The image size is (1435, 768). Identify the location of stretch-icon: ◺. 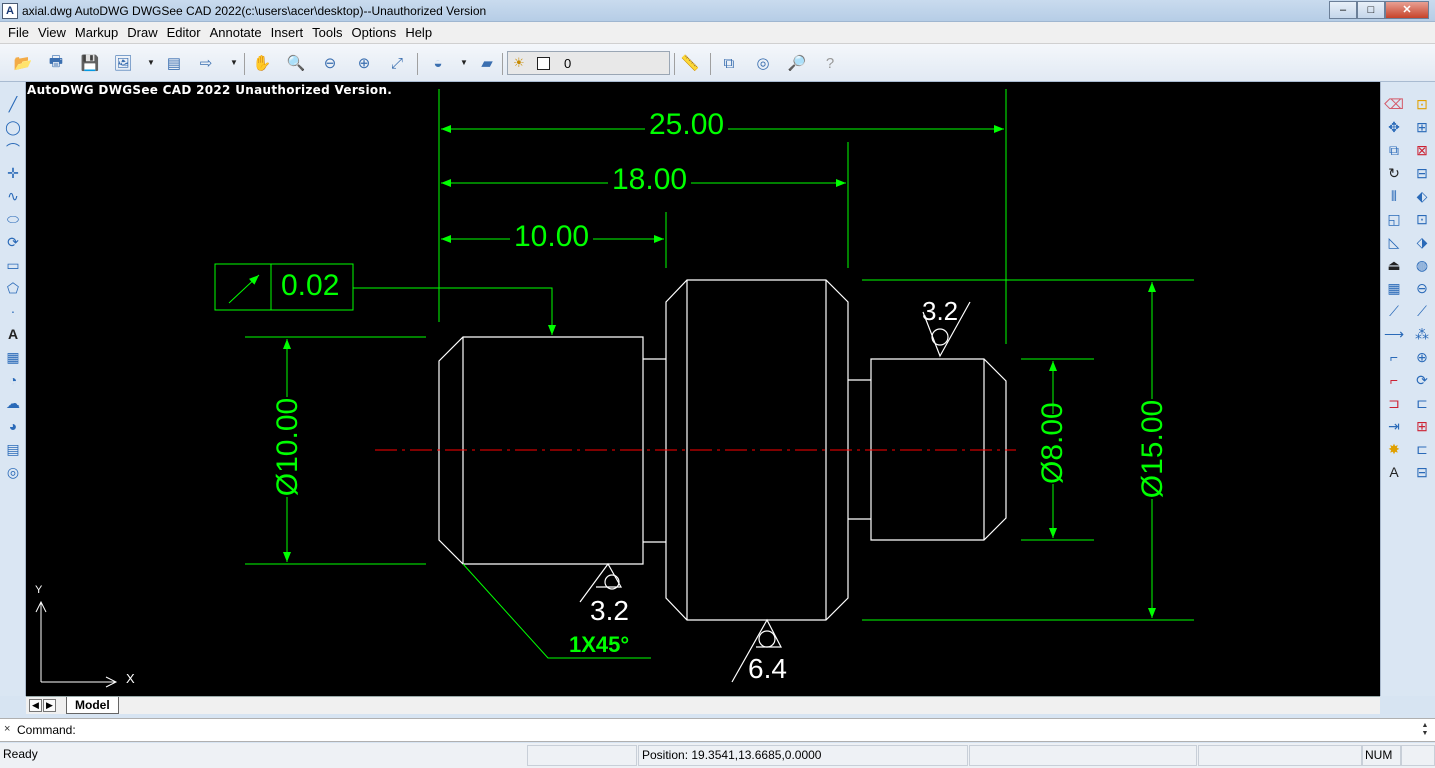
(1394, 242).